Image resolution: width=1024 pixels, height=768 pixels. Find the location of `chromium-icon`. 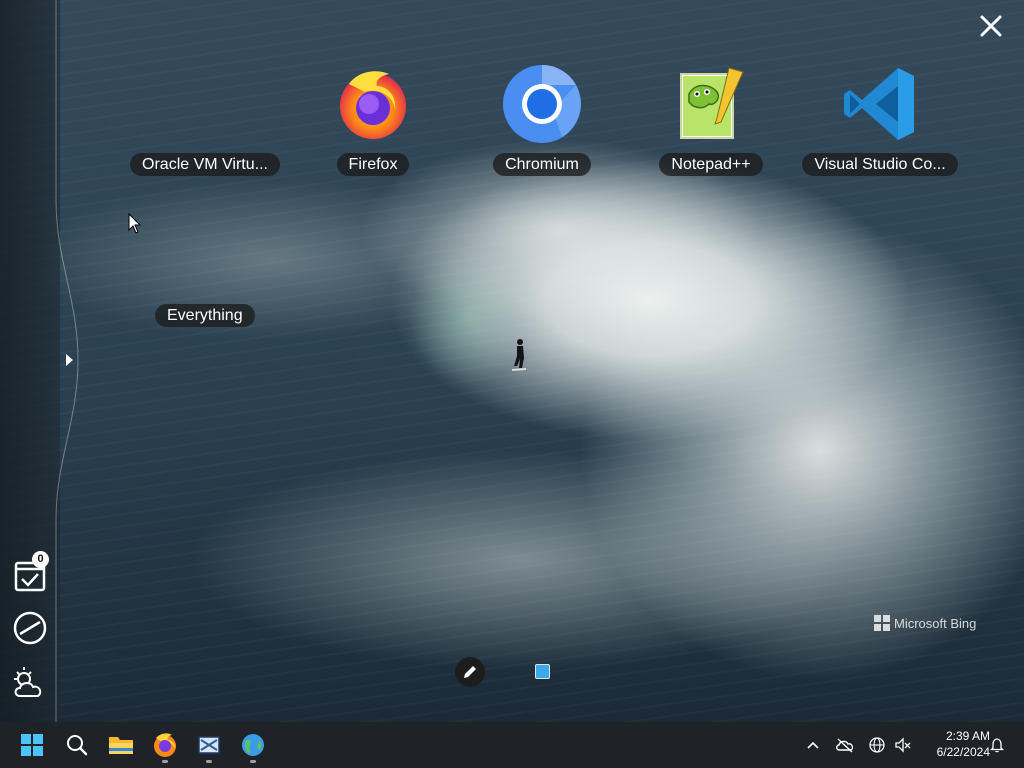

chromium-icon is located at coordinates (542, 104).